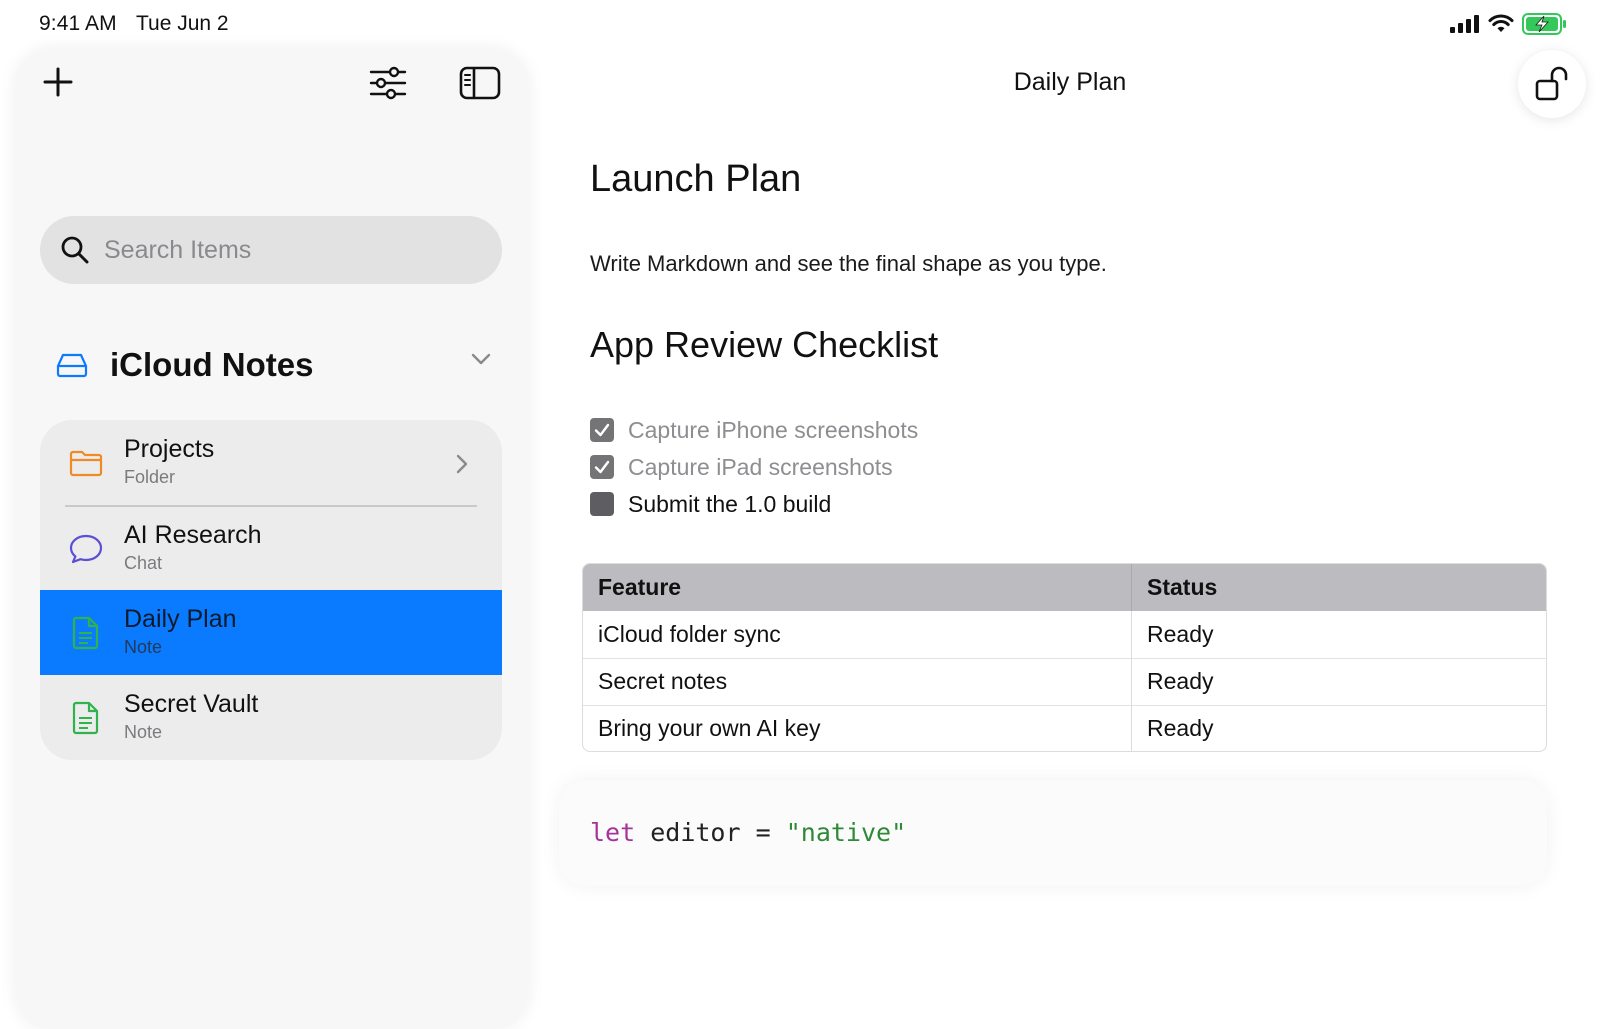  Describe the element at coordinates (86, 549) in the screenshot. I see `chat-bubble-icon` at that location.